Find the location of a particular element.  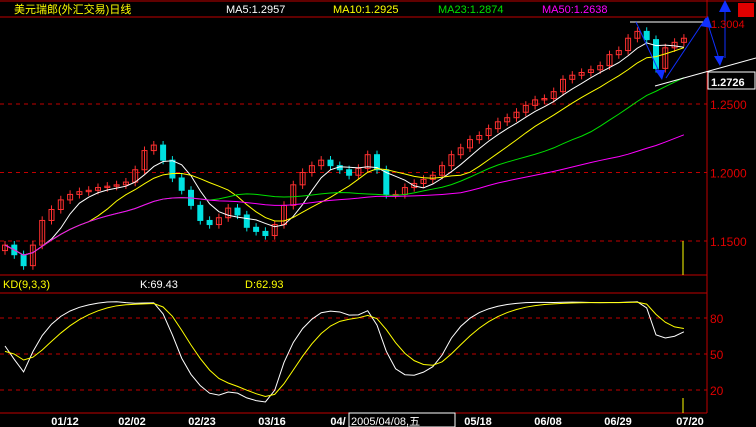

x-tick-label: 06/08 is located at coordinates (548, 421).